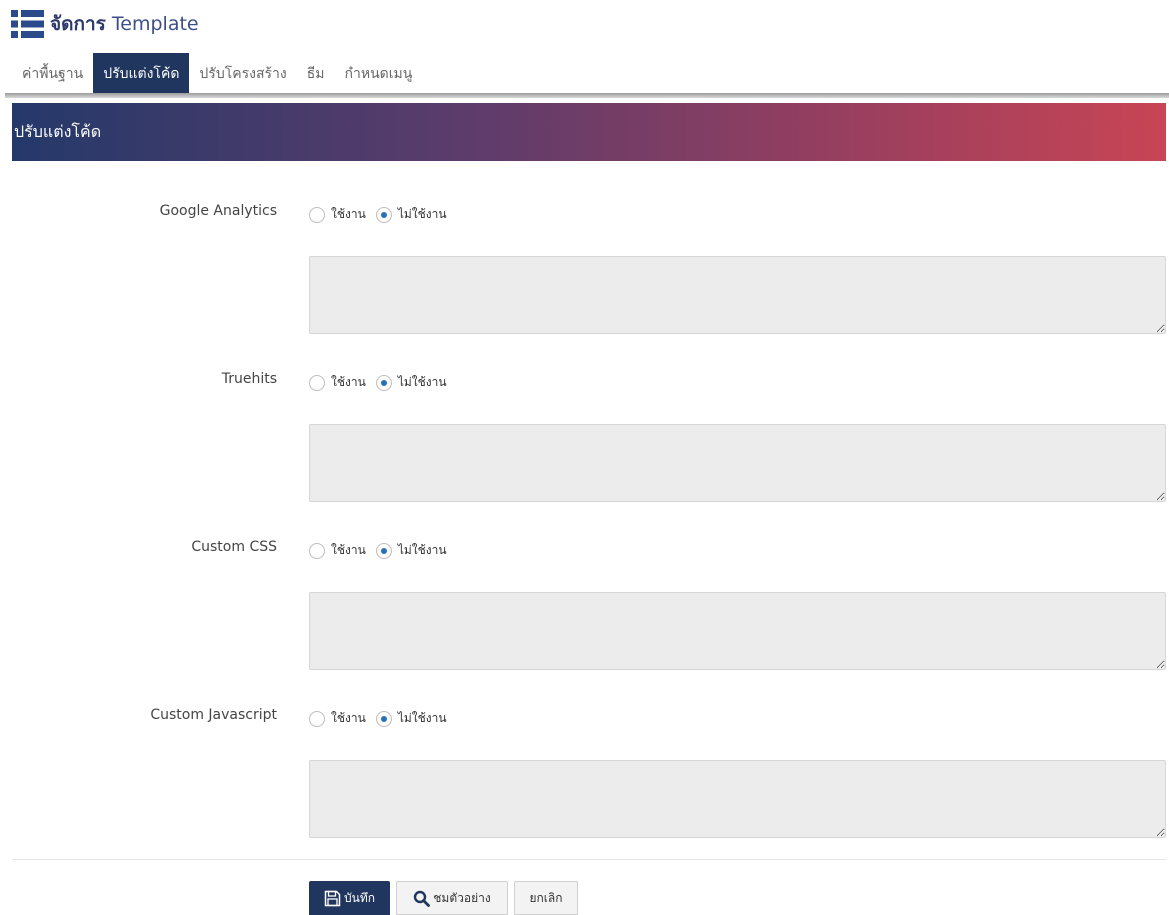  I want to click on truehits-radio-group: ใช้งาน ไม่ใช้งาน, so click(383, 382).